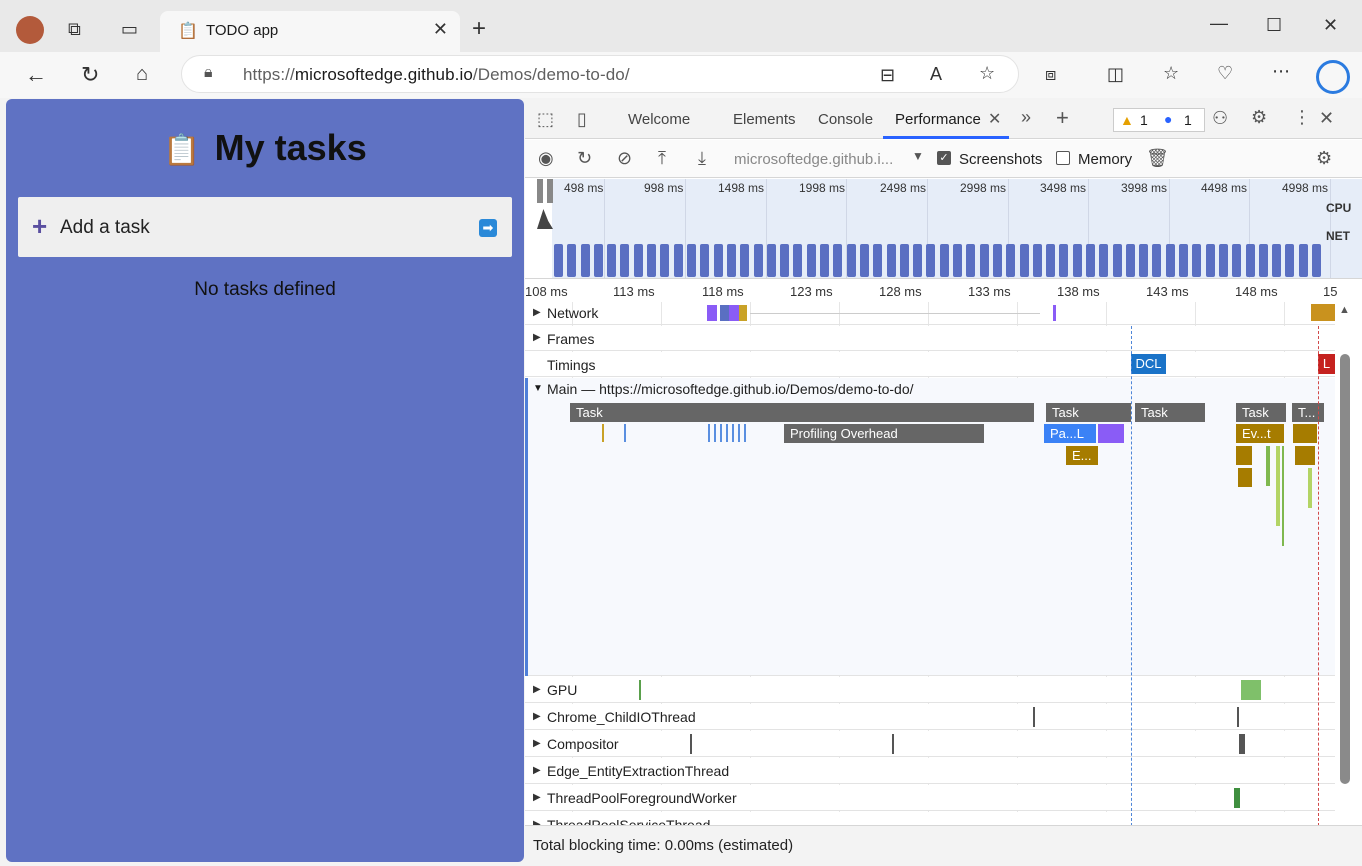  Describe the element at coordinates (1220, 118) in the screenshot. I see `customize-icon: ⚇` at that location.